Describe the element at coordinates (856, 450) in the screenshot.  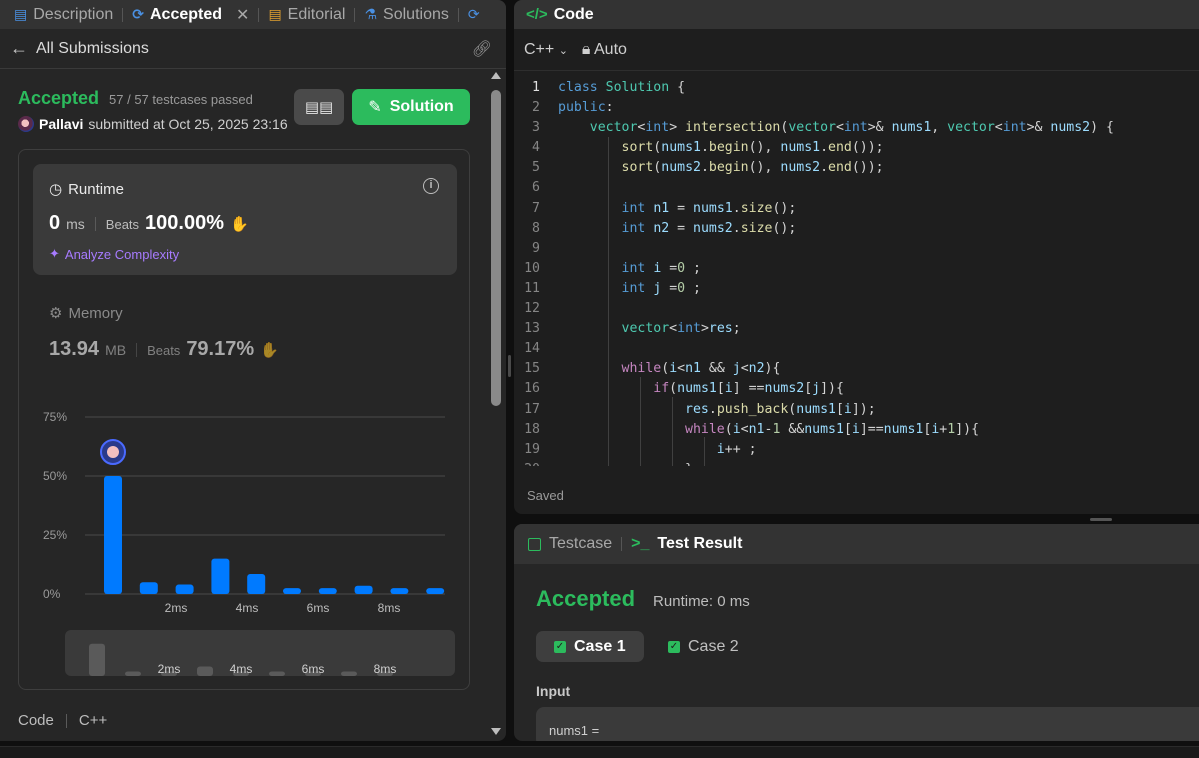
I see `code-line: 19 i++ ;` at that location.